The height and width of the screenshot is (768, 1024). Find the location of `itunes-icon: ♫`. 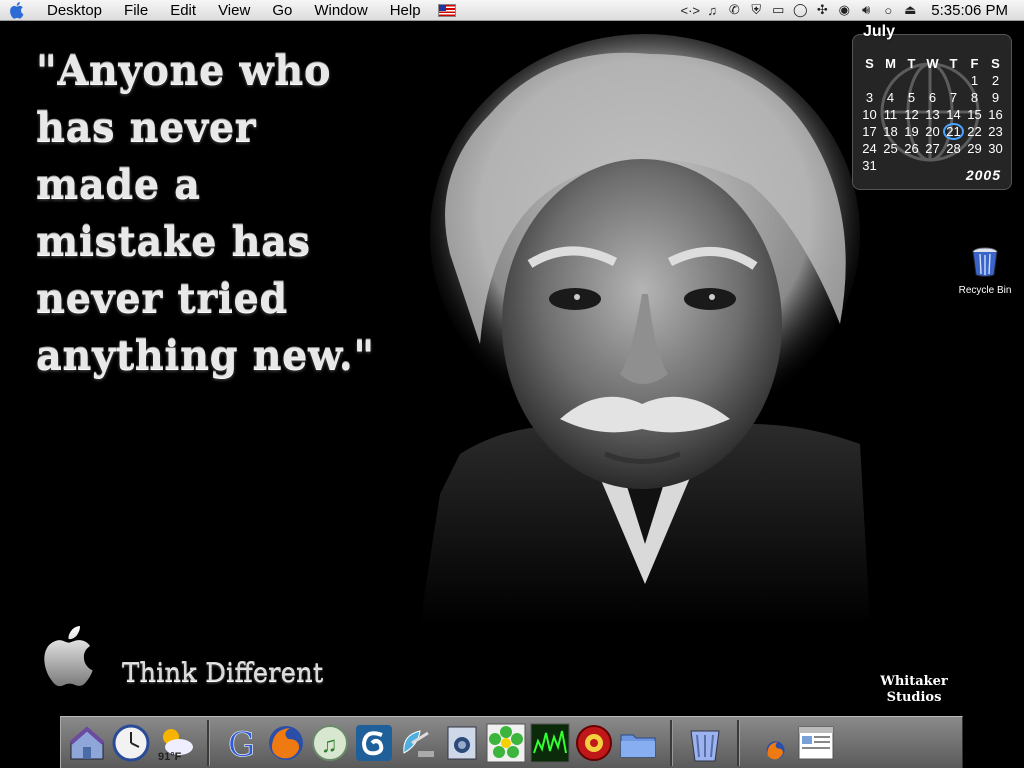

itunes-icon: ♫ is located at coordinates (330, 743).